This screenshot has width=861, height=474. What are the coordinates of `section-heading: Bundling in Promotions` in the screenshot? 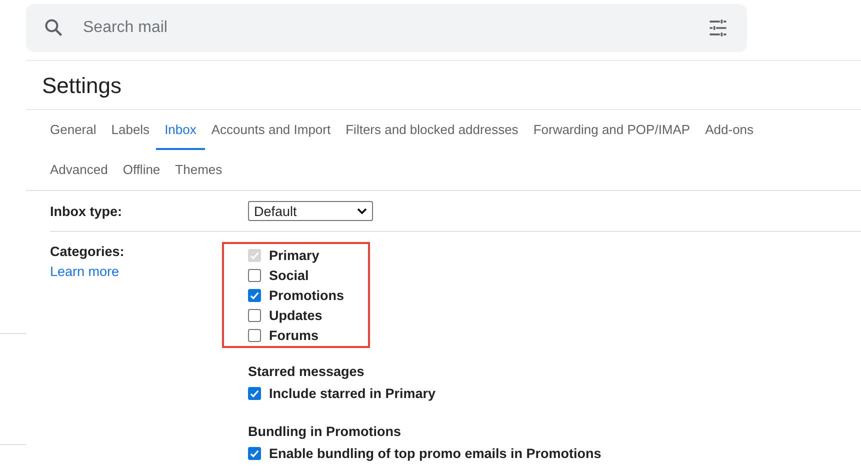 It's located at (325, 431).